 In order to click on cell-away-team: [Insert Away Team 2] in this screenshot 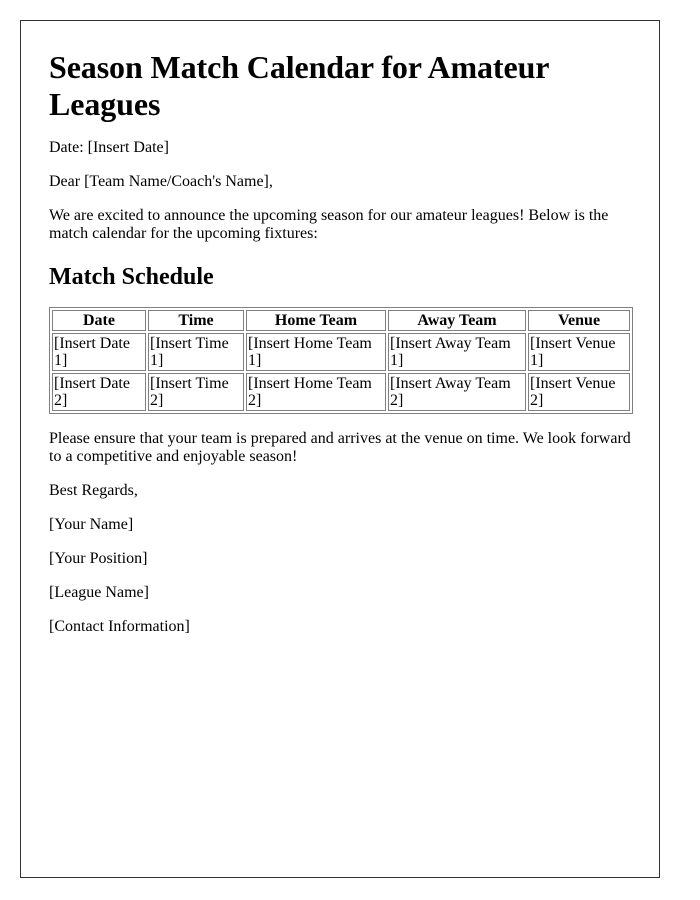, I will do `click(457, 392)`.